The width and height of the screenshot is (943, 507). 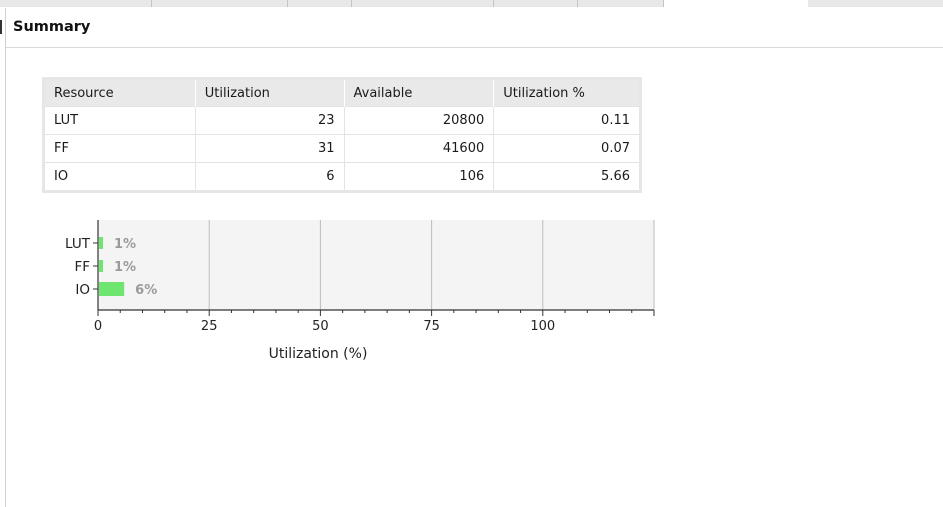 I want to click on x-tick-label: 25, so click(x=209, y=326).